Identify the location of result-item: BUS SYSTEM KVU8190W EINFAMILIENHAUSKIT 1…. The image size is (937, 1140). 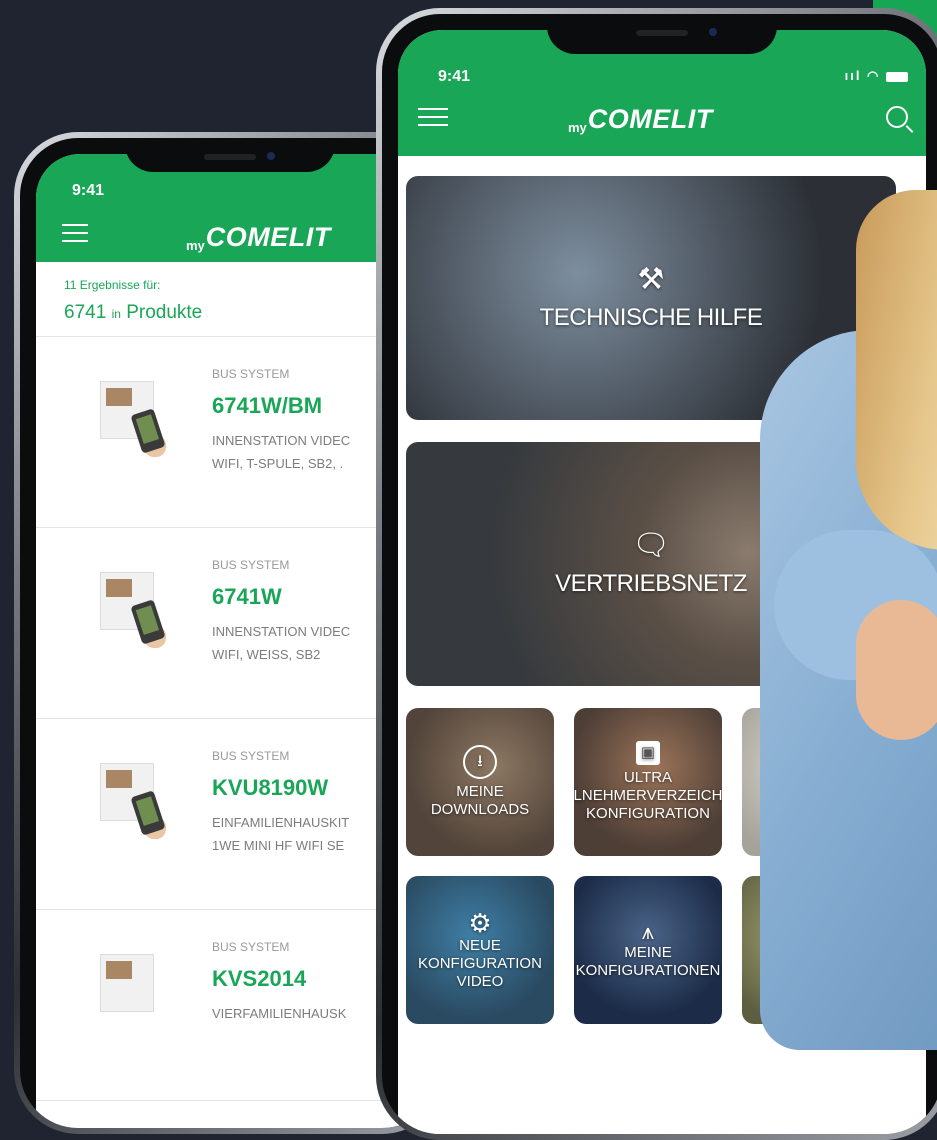
(230, 814).